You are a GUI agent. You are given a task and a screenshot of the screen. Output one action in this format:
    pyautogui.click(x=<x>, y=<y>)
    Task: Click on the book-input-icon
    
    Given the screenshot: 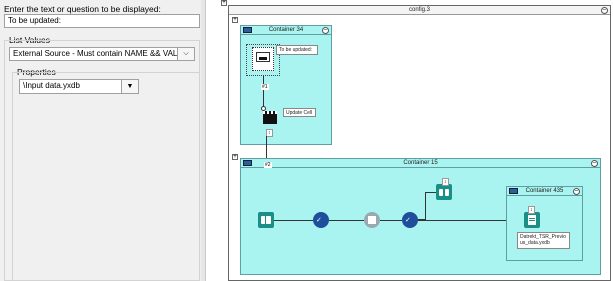 What is the action you would take?
    pyautogui.click(x=266, y=220)
    